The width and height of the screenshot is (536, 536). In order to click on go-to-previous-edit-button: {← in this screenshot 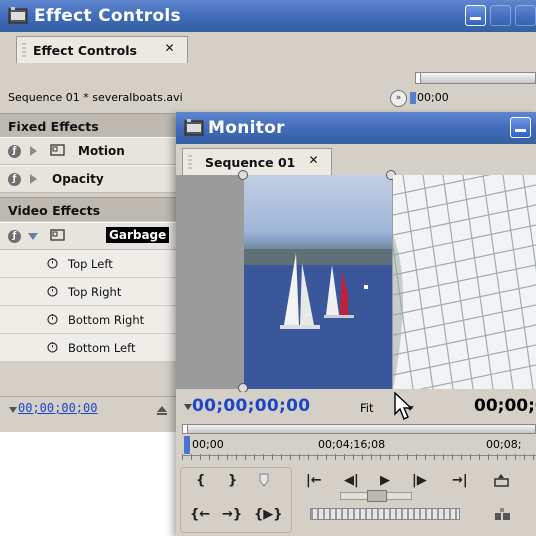, I will do `click(200, 514)`.